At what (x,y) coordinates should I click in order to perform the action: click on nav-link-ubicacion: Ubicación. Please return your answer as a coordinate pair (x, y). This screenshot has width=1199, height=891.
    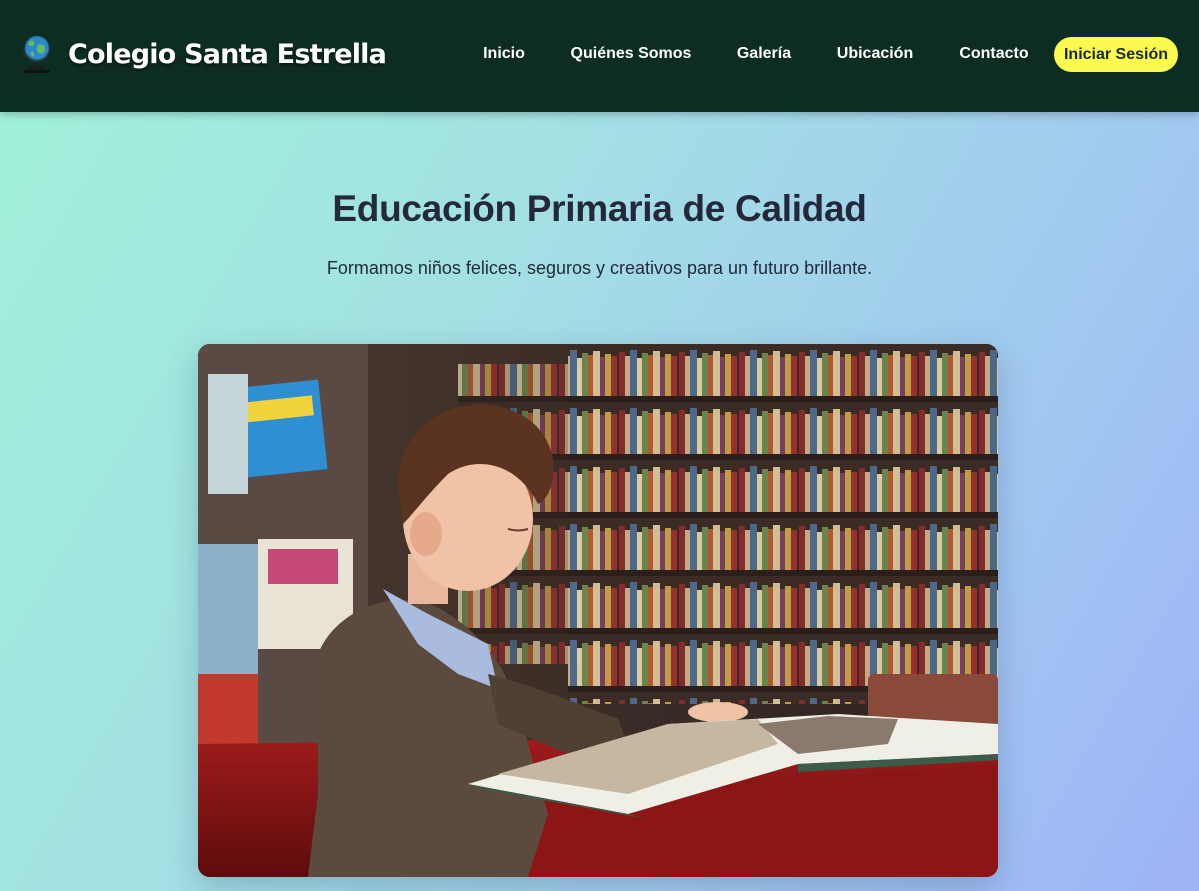
    Looking at the image, I should click on (875, 54).